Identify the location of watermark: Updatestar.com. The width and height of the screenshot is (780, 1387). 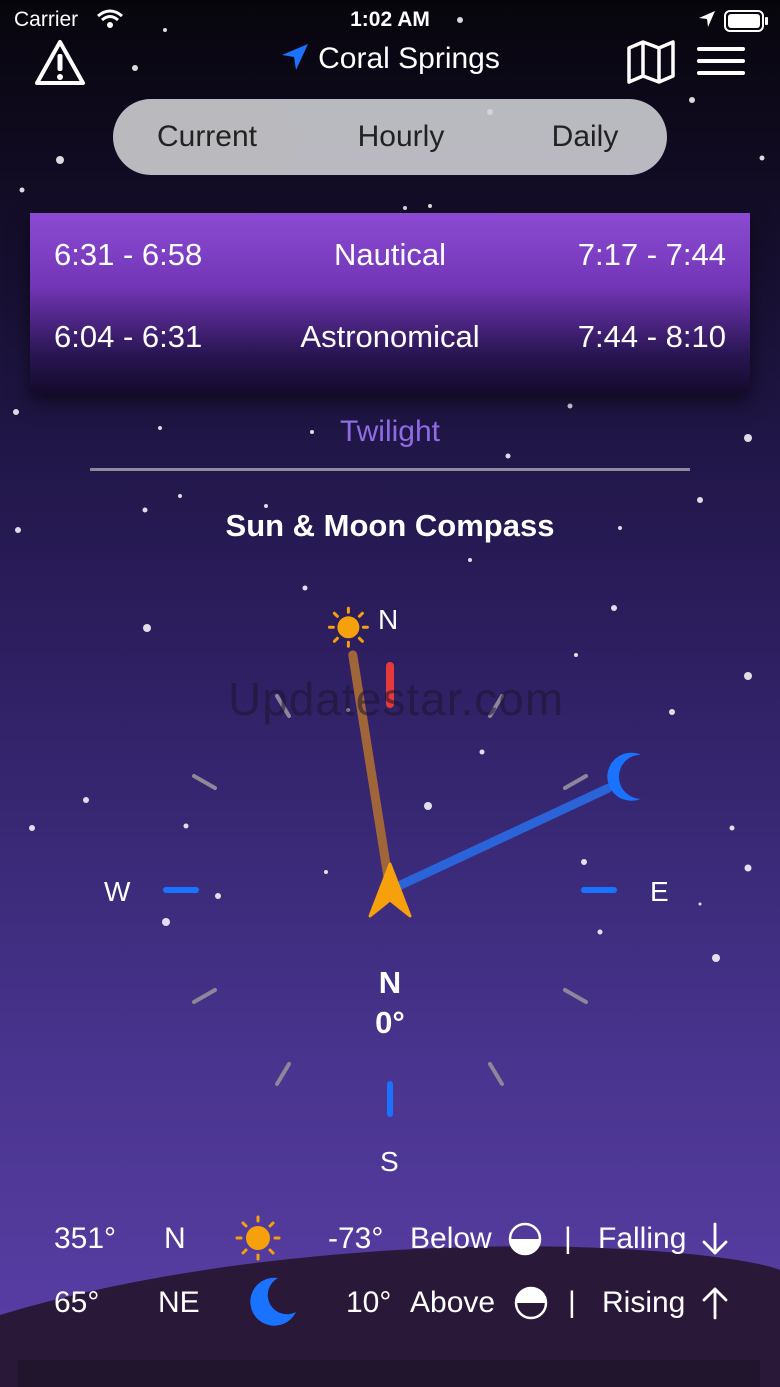
(396, 699).